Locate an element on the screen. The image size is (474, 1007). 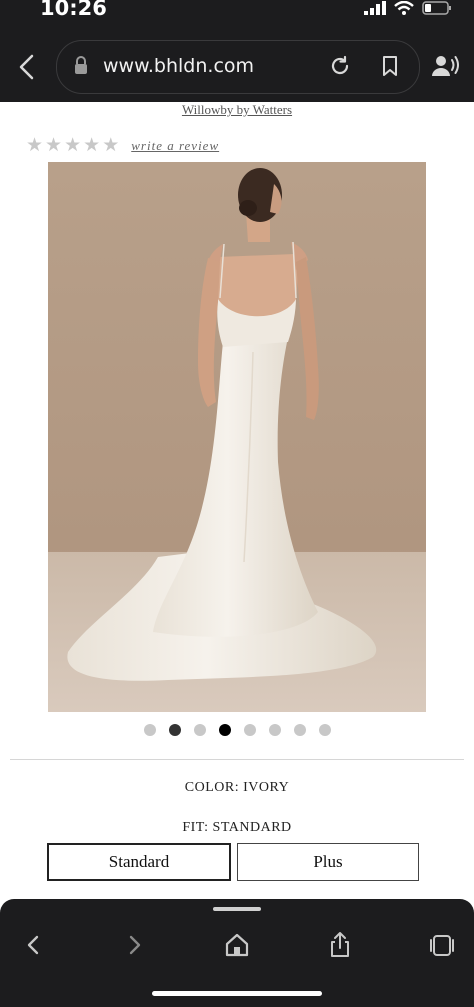
star-rating: ★ ★ ★ ★ ★ is located at coordinates (73, 145).